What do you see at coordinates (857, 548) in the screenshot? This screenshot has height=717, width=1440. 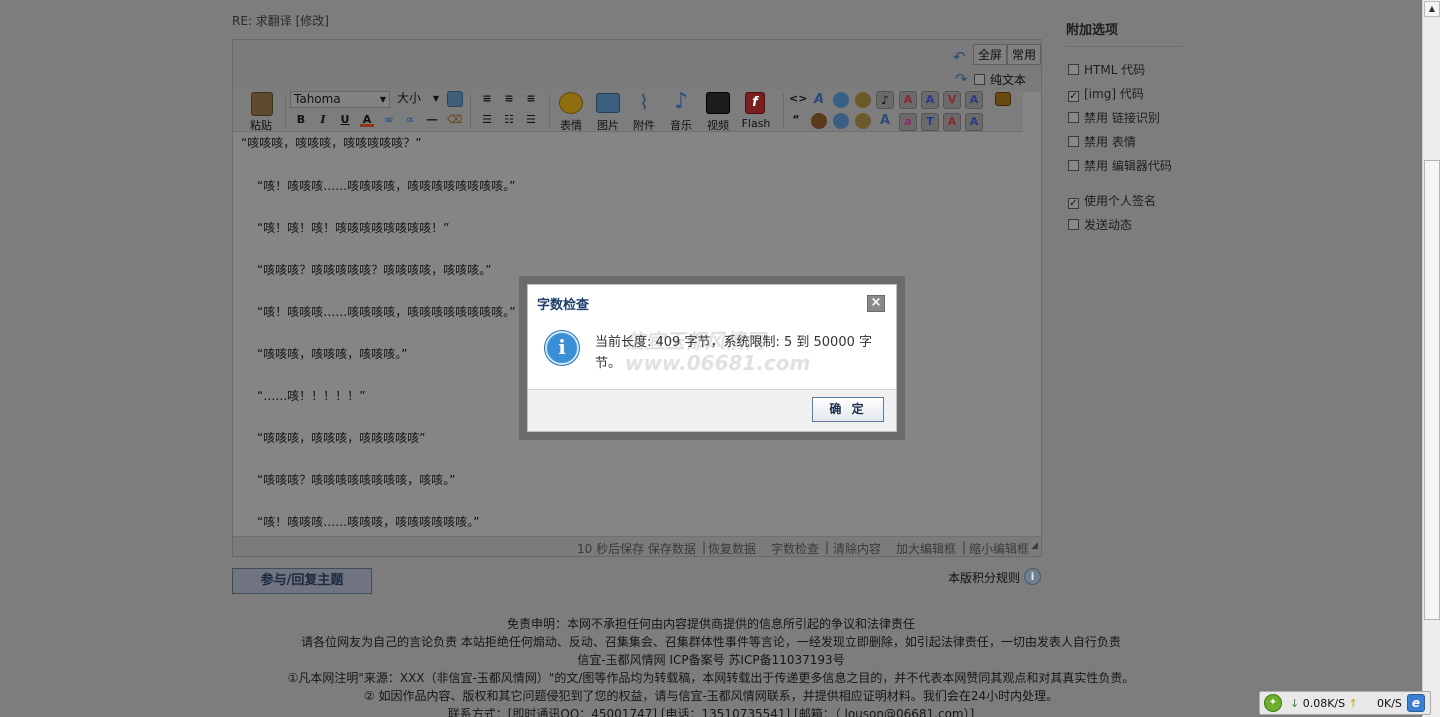 I see `clear-content-link: 清除内容` at bounding box center [857, 548].